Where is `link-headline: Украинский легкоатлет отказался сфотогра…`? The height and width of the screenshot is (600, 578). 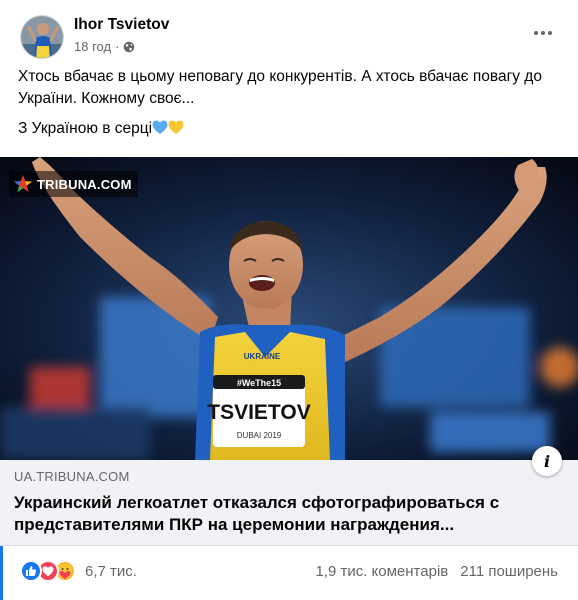 link-headline: Украинский легкоатлет отказался сфотогра… is located at coordinates (269, 514).